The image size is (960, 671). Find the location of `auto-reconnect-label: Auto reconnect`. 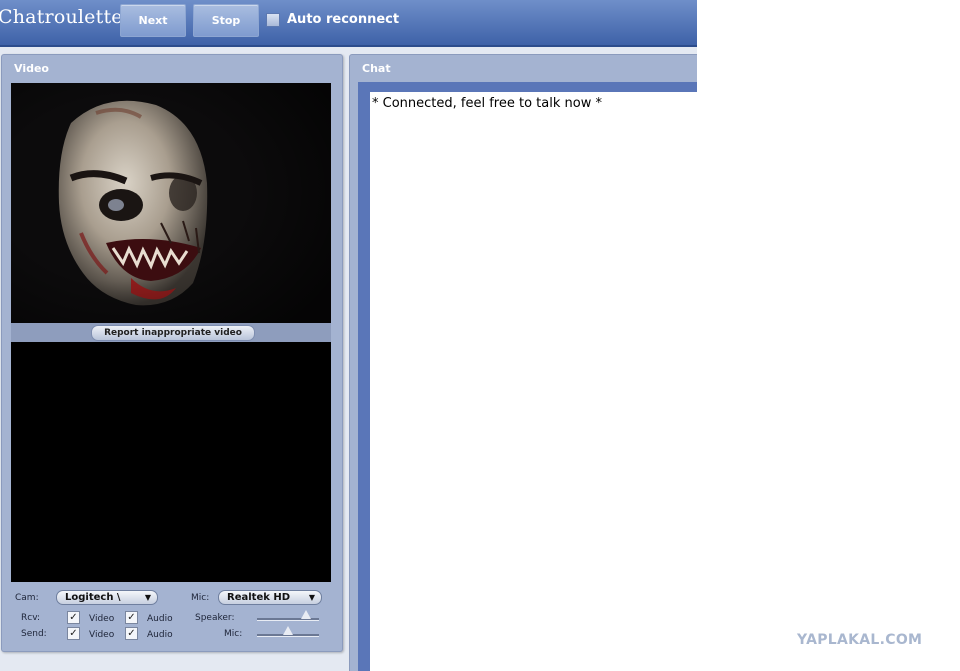

auto-reconnect-label: Auto reconnect is located at coordinates (343, 19).